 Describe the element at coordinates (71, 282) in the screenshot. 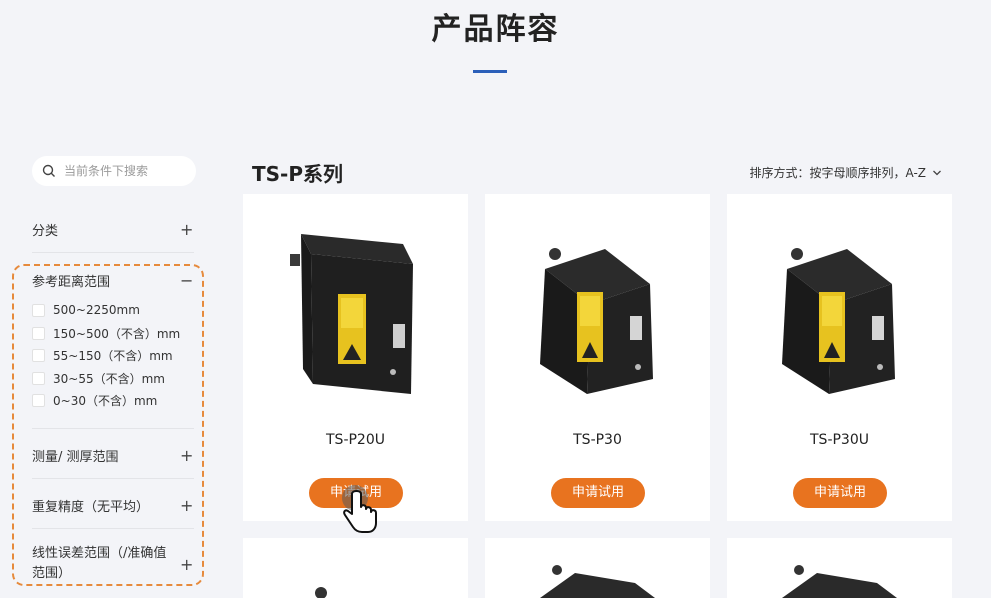

I see `filter-label: 参考距离范围` at that location.